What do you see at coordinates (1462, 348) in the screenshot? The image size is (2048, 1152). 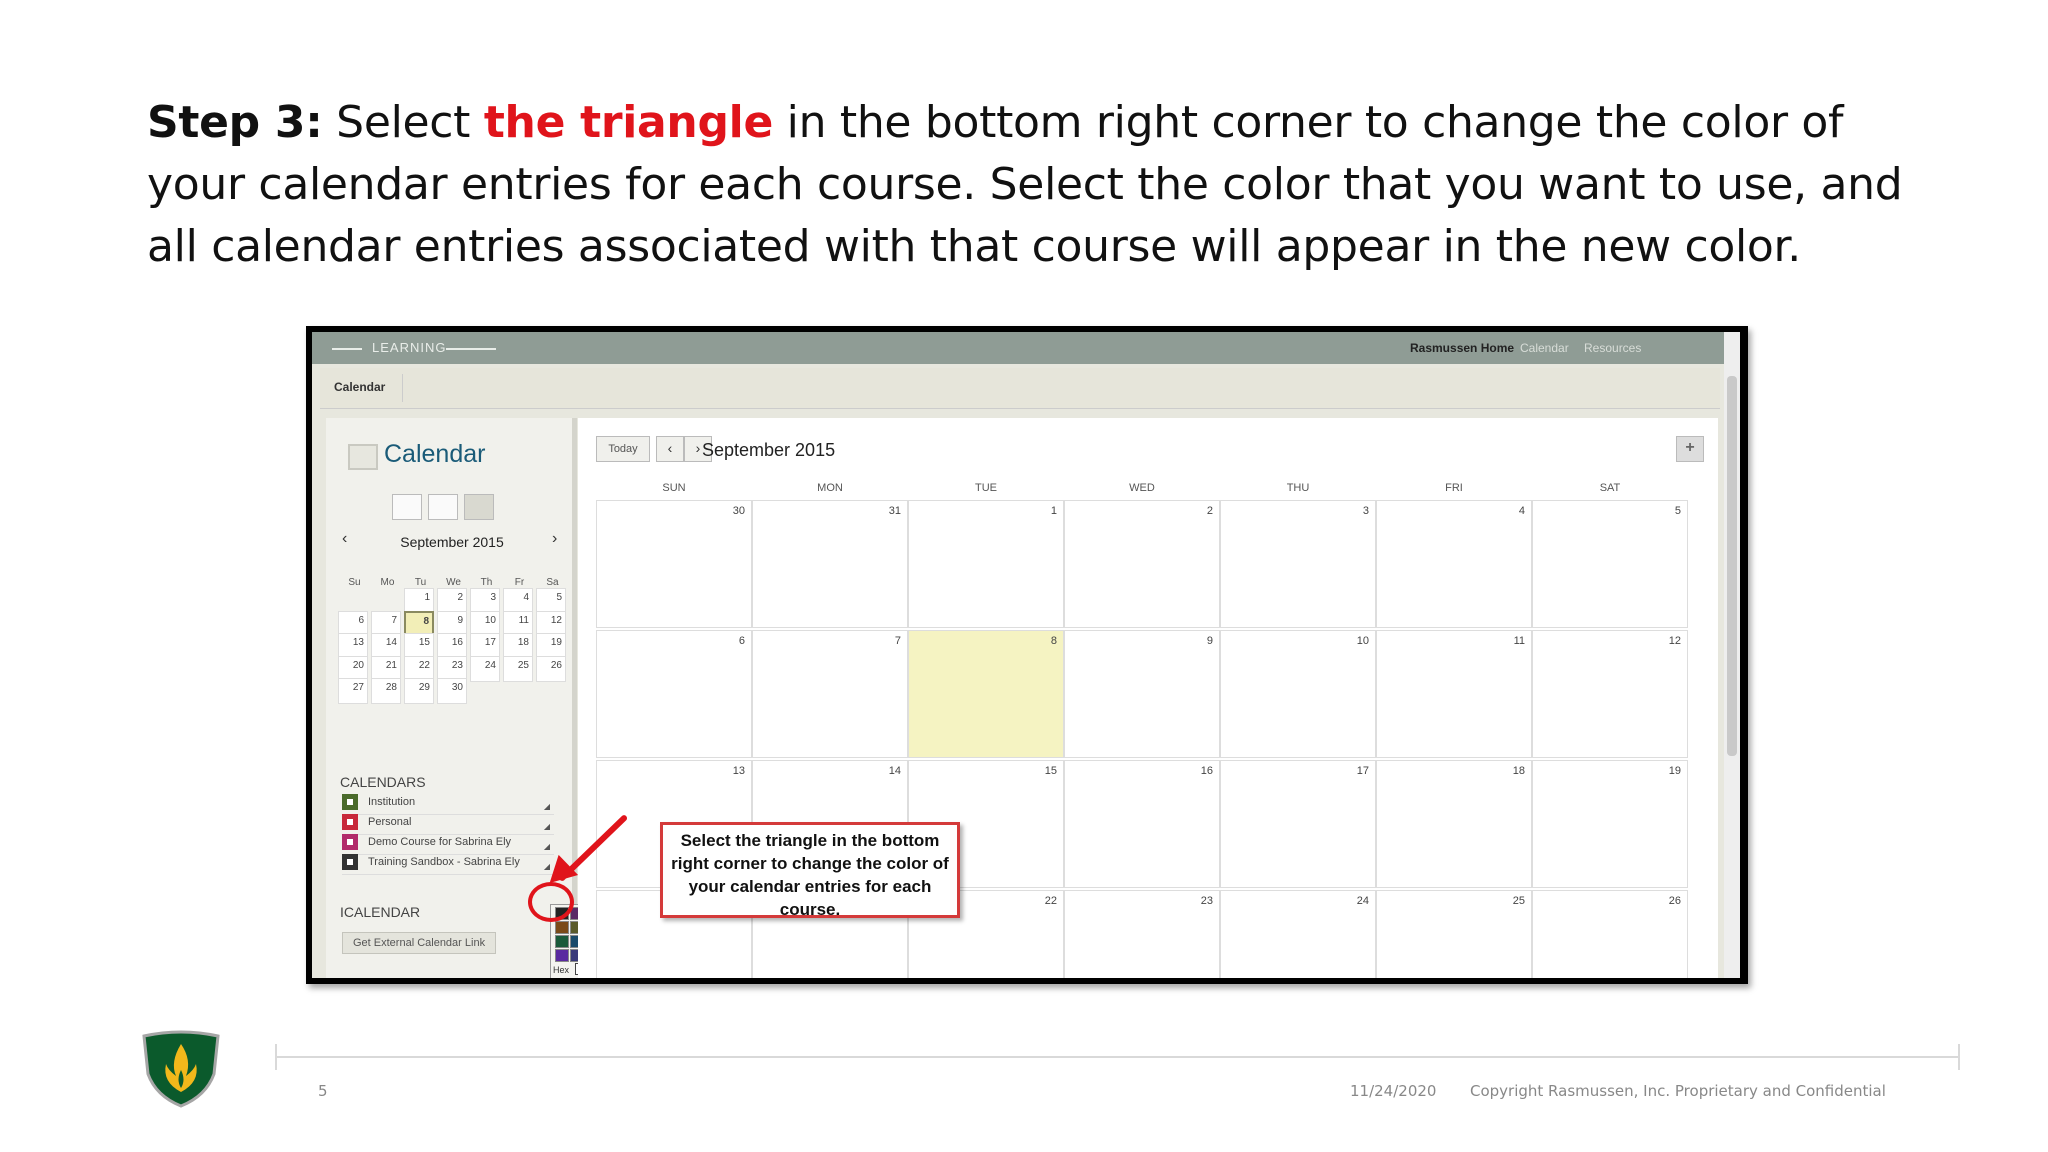 I see `nav-rasmussen-home: Rasmussen Home` at bounding box center [1462, 348].